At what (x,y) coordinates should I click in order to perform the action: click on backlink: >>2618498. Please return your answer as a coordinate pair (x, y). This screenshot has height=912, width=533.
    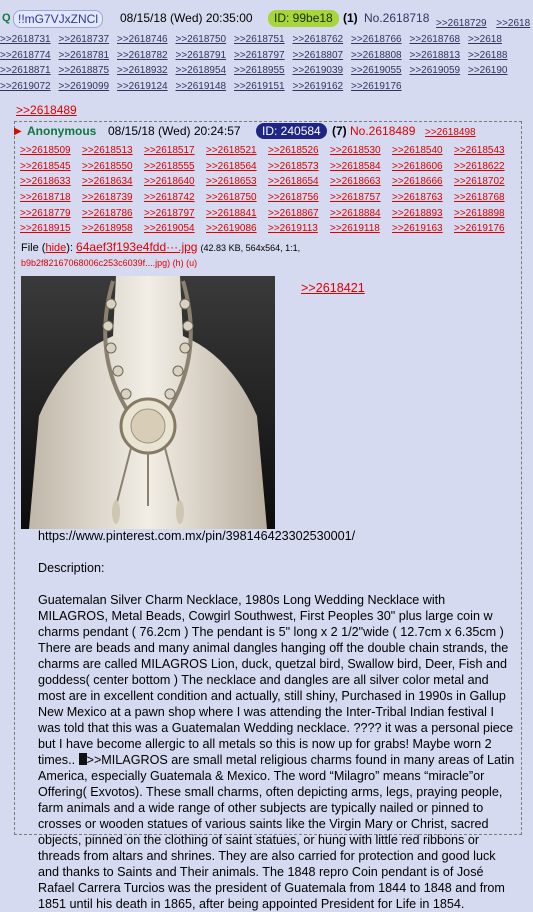
    Looking at the image, I should click on (450, 132).